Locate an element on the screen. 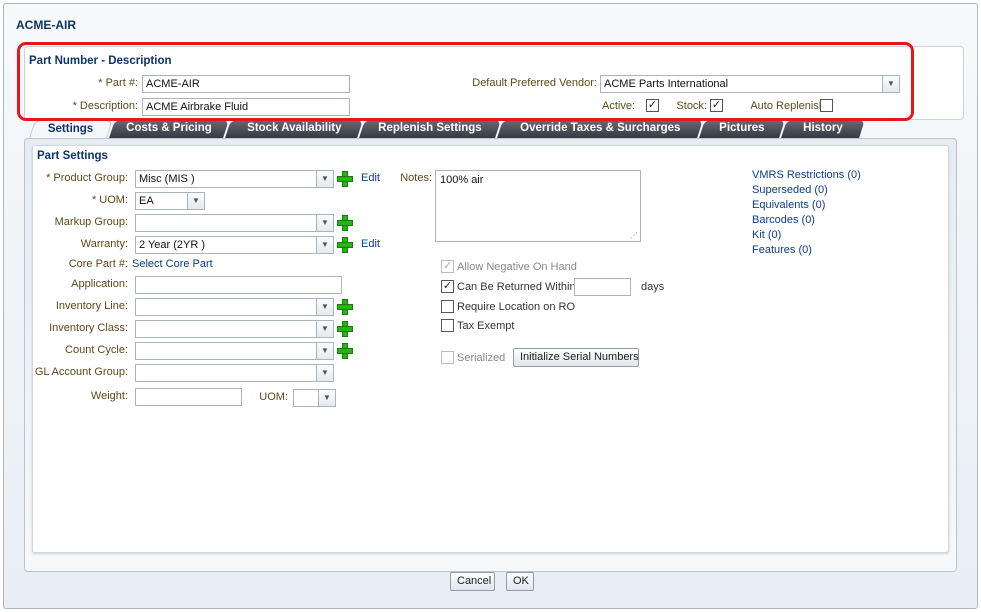 Image resolution: width=981 pixels, height=612 pixels. description-input: ACME Airbrake Fluid is located at coordinates (246, 107).